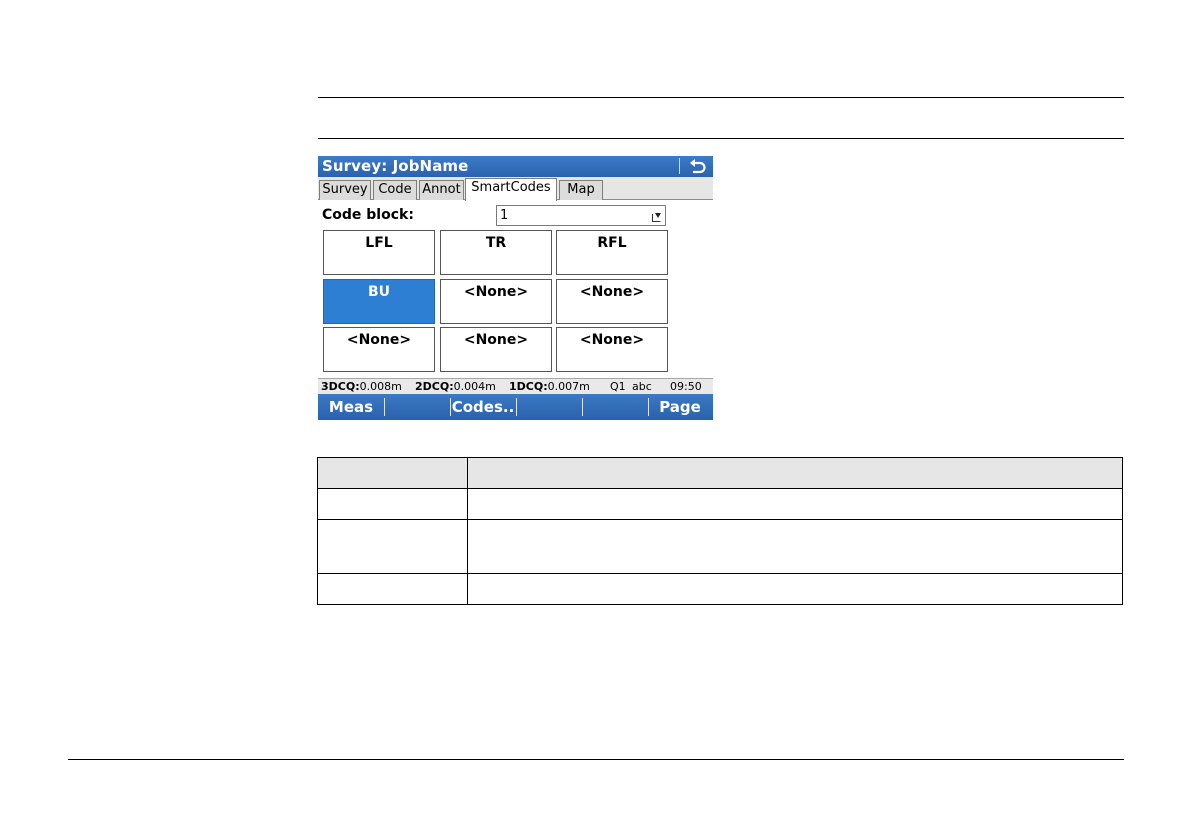 The width and height of the screenshot is (1190, 840). Describe the element at coordinates (721, 97) in the screenshot. I see `header-rule-top` at that location.